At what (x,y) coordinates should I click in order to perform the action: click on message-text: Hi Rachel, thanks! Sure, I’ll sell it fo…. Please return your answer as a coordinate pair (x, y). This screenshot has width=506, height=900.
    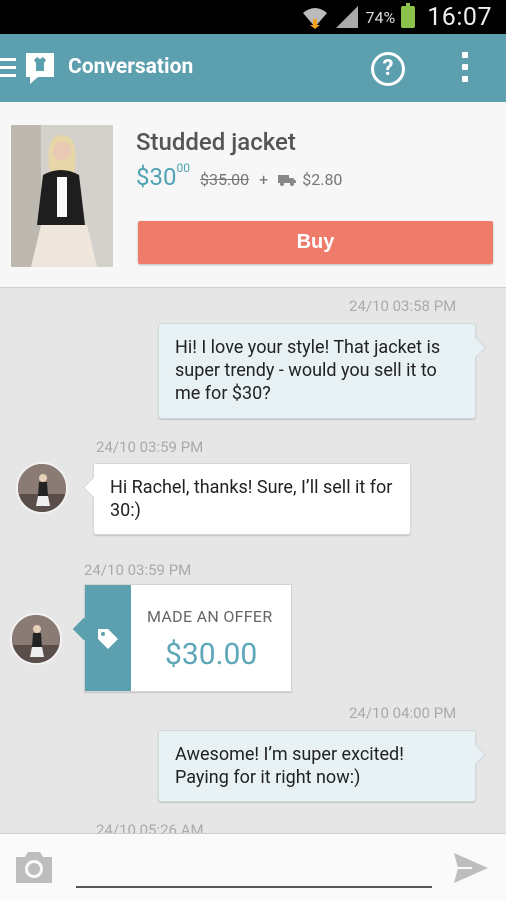
    Looking at the image, I should click on (251, 499).